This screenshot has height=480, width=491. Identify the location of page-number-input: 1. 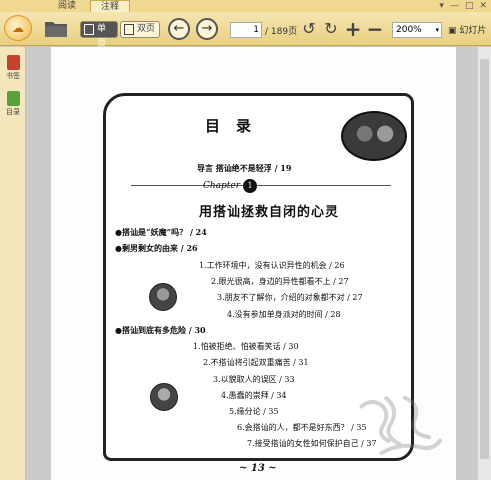
(246, 30).